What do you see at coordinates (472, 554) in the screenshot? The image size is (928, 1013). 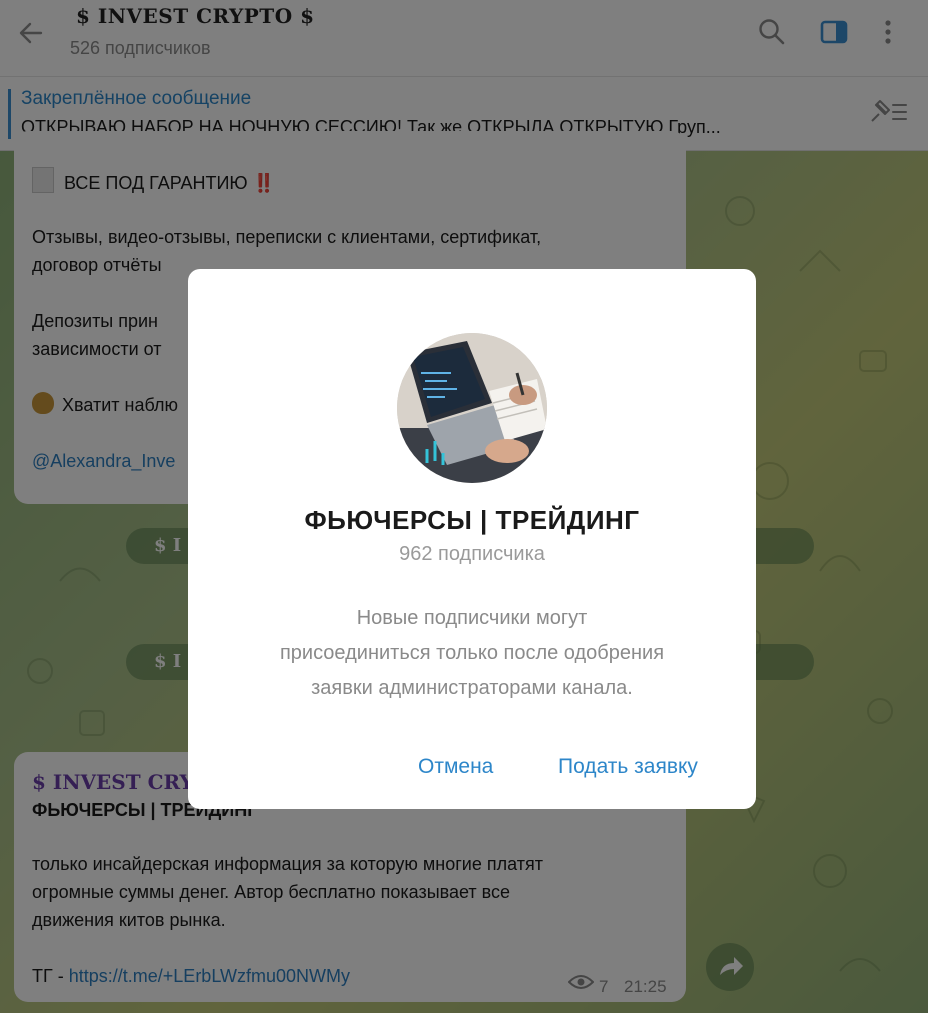 I see `dialog-subscriber-count: 962 подписчика` at bounding box center [472, 554].